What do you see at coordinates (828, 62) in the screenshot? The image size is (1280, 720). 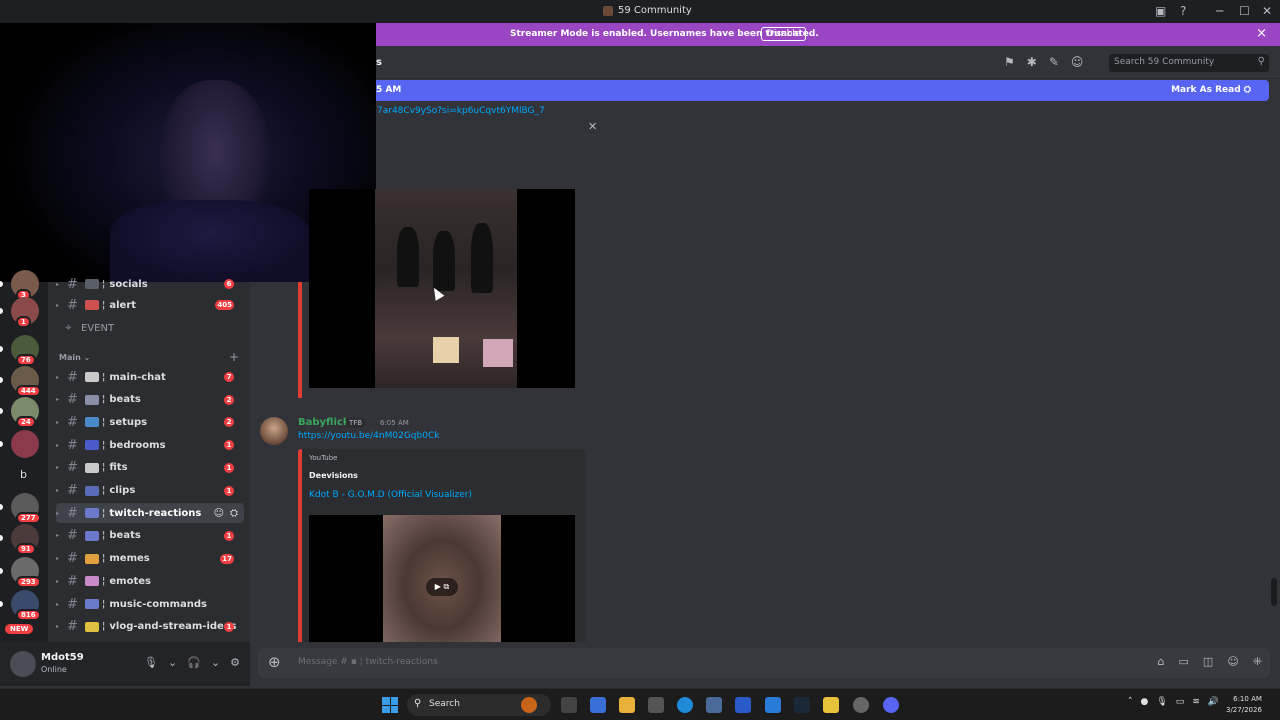 I see `channel-header: s ⚑ ✱ ✎ ☺ Search 59 Community ⚲` at bounding box center [828, 62].